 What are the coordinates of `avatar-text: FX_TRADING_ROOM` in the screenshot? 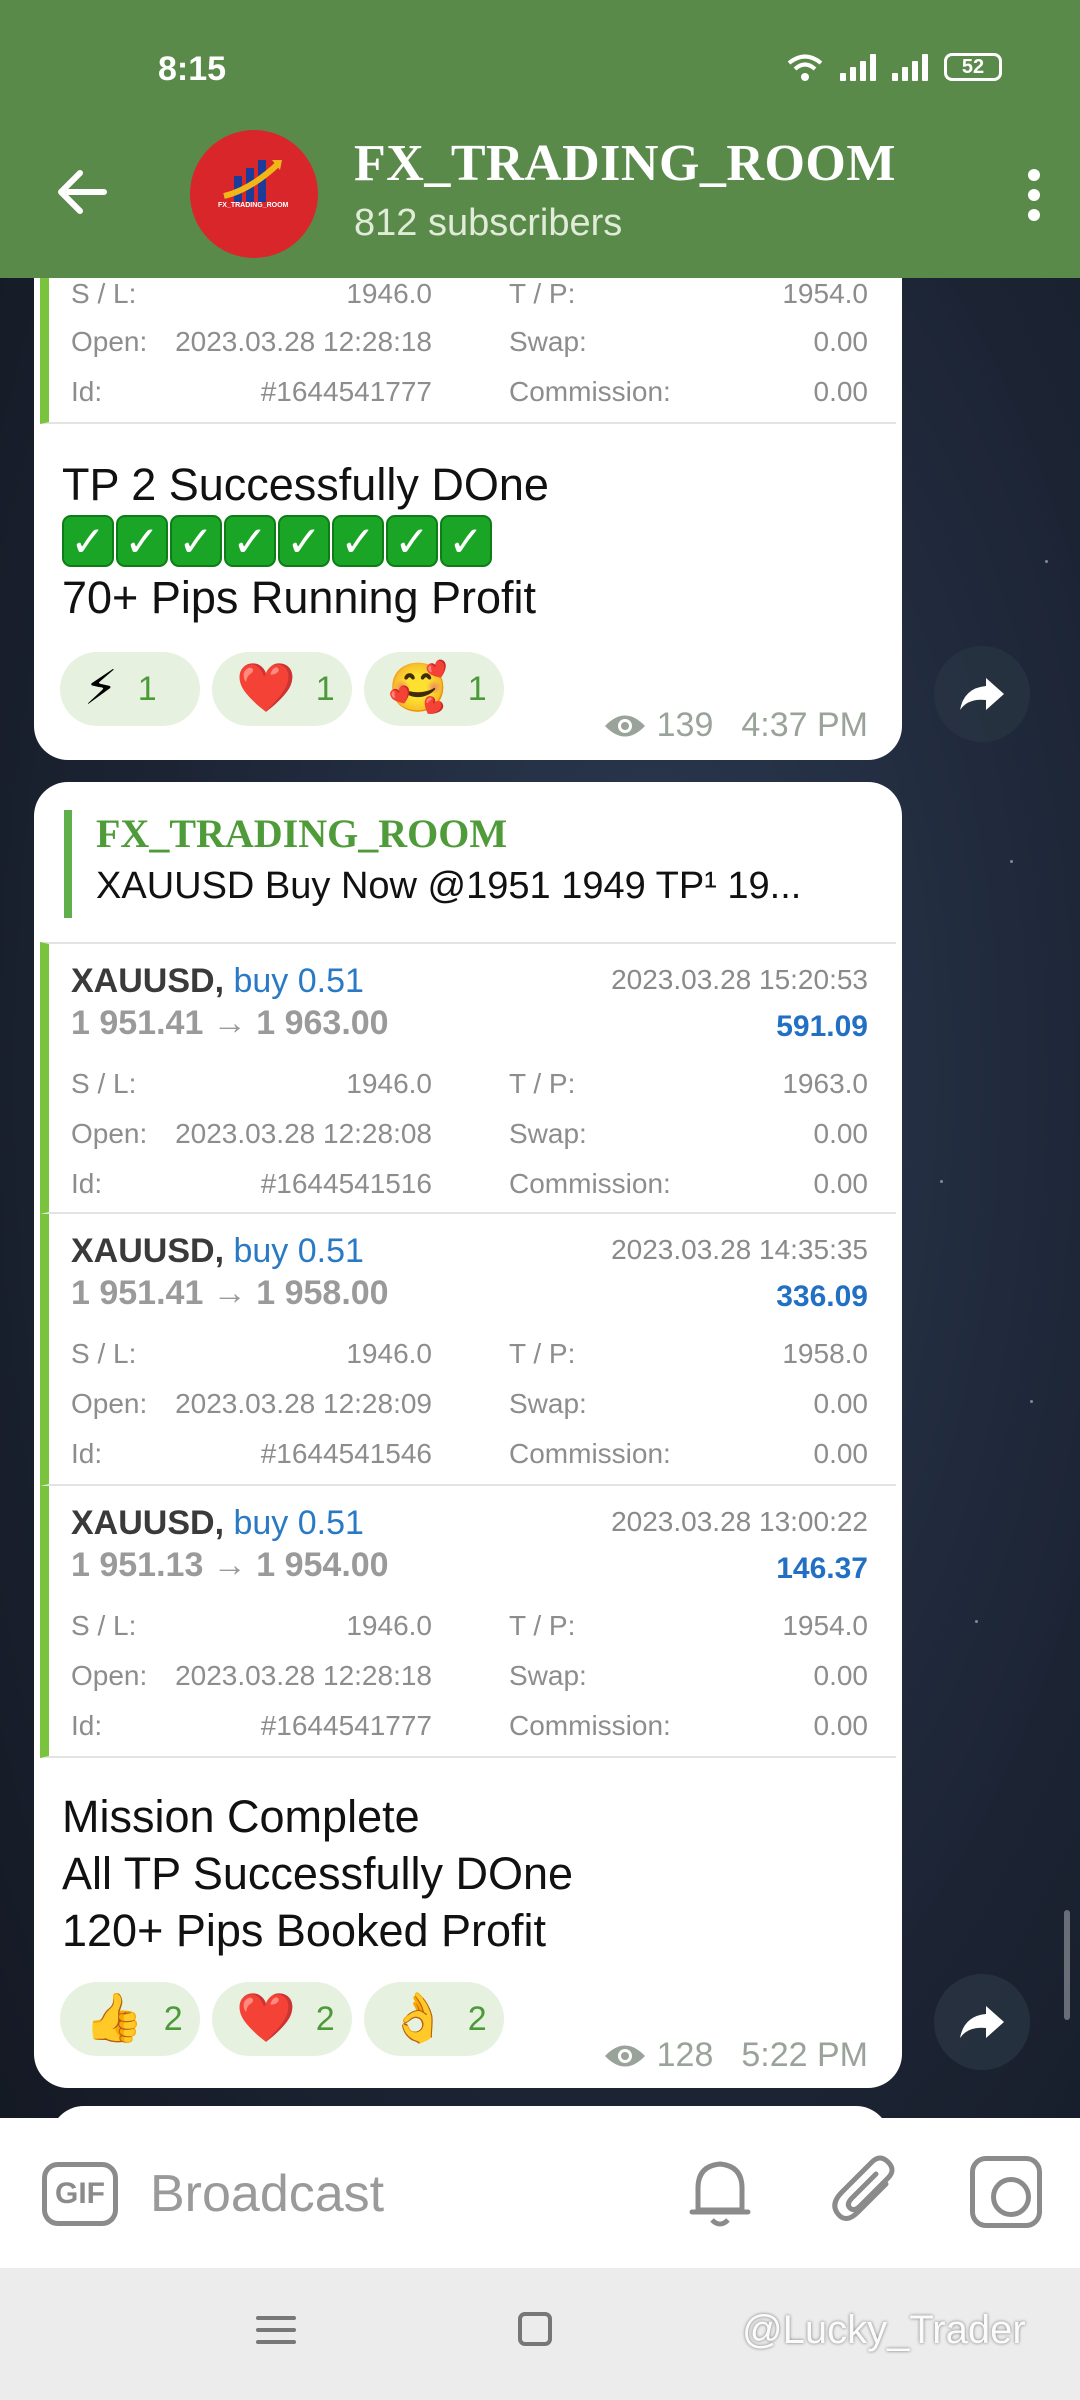 It's located at (253, 205).